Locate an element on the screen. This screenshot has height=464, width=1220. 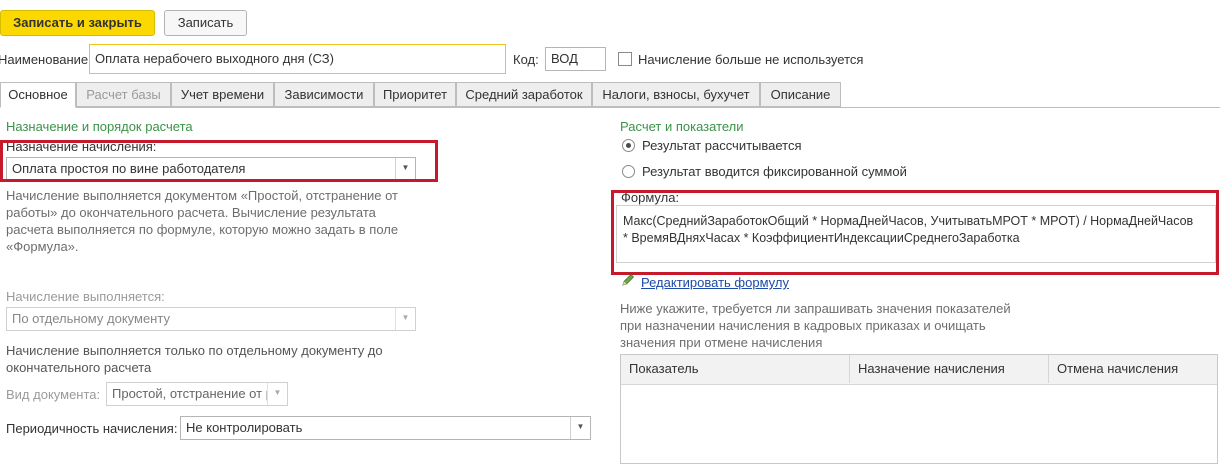
tab-description: Описание is located at coordinates (800, 94).